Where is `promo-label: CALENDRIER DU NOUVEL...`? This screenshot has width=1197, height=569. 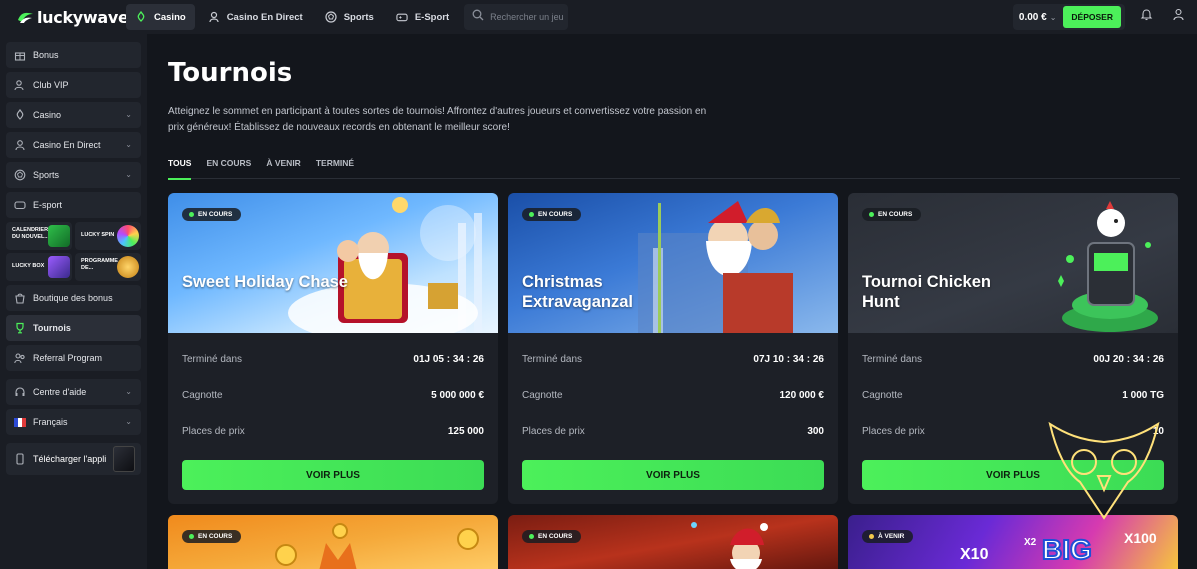
promo-label: CALENDRIER DU NOUVEL... is located at coordinates (30, 233).